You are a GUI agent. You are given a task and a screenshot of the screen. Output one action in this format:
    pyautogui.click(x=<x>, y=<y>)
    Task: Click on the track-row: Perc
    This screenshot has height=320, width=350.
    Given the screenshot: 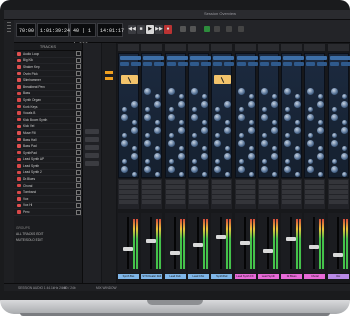 What is the action you would take?
    pyautogui.click(x=48, y=212)
    